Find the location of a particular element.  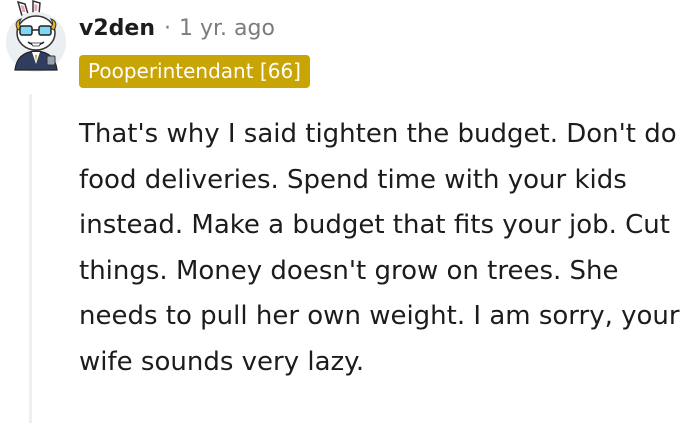

comment-timestamp: 1 yr. ago is located at coordinates (227, 28).